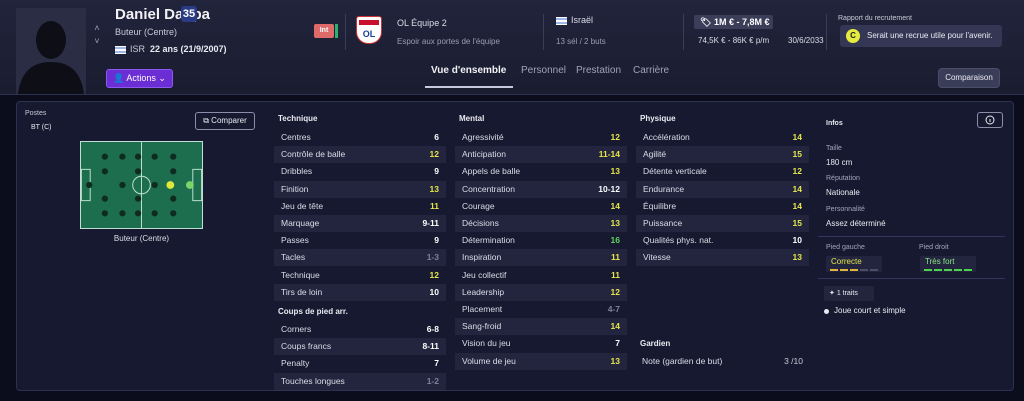  Describe the element at coordinates (313, 154) in the screenshot. I see `attribute-label: Contrôle de balle` at that location.